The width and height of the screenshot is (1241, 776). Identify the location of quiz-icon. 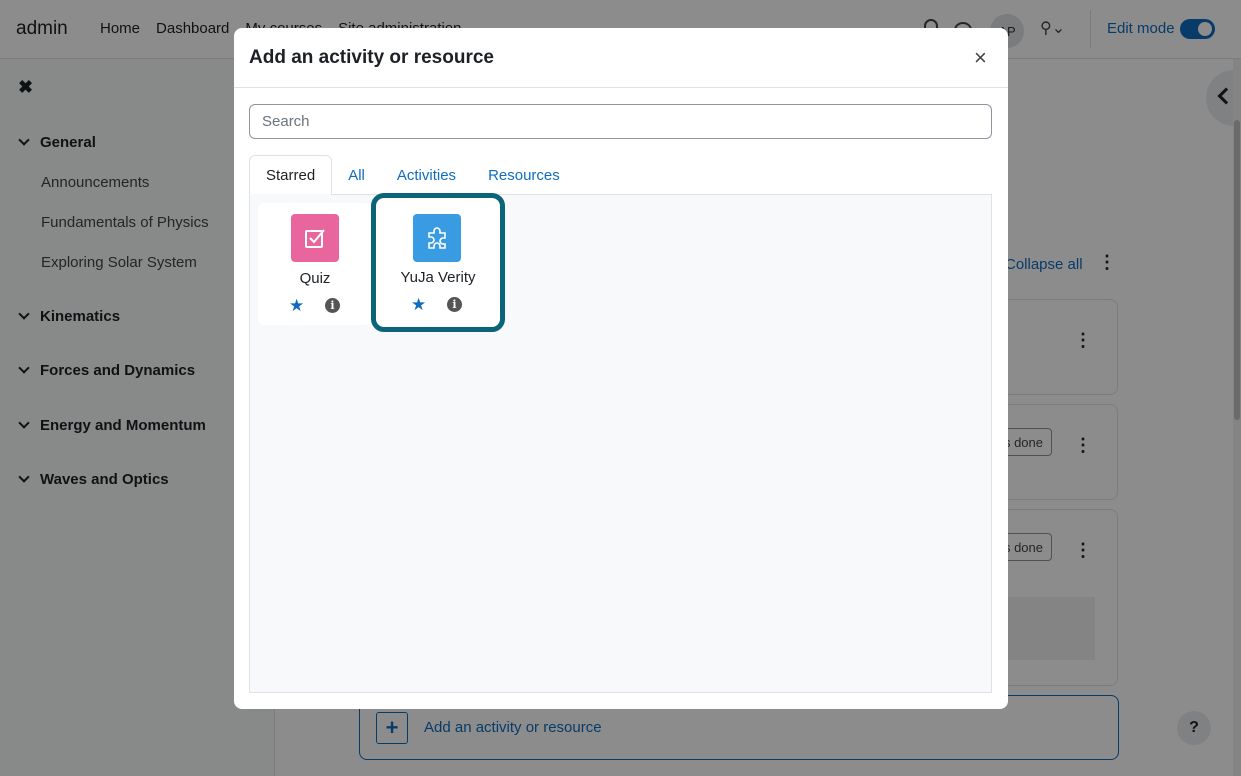
(315, 238).